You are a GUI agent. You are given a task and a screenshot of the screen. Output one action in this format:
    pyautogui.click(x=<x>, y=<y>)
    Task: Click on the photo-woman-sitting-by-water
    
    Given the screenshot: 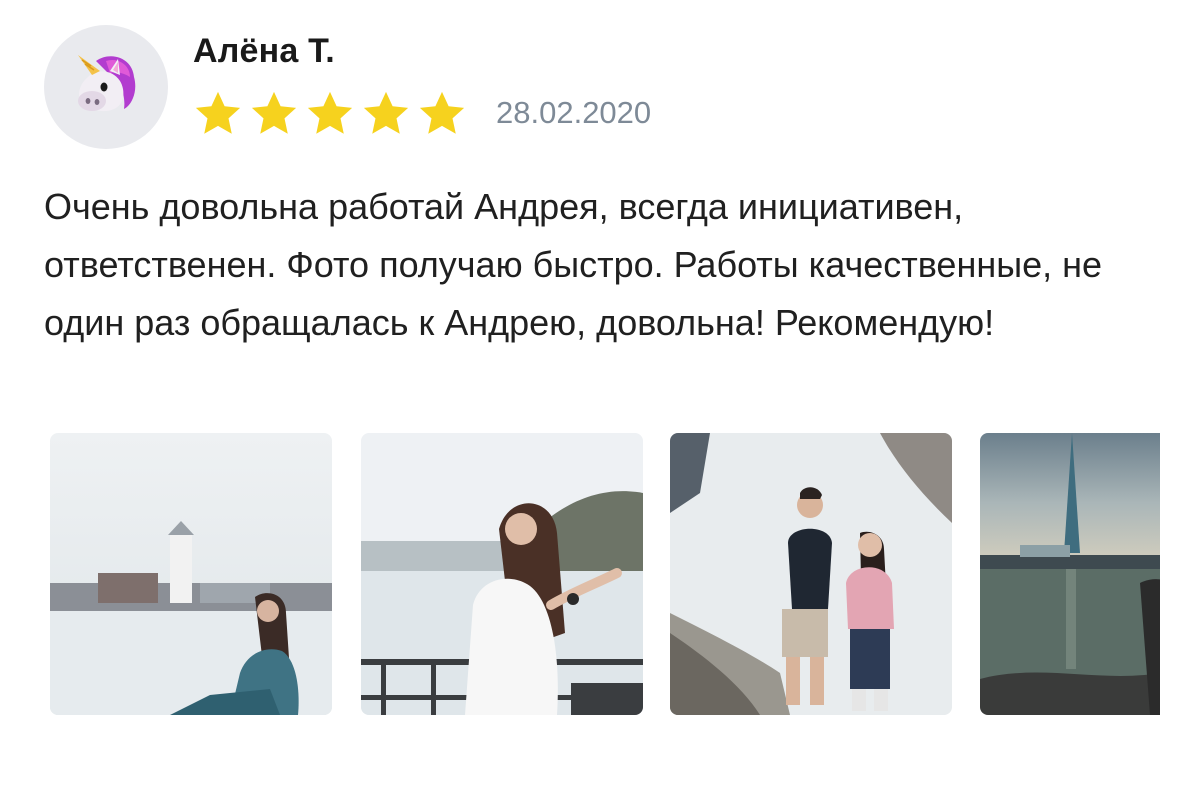 What is the action you would take?
    pyautogui.click(x=191, y=574)
    